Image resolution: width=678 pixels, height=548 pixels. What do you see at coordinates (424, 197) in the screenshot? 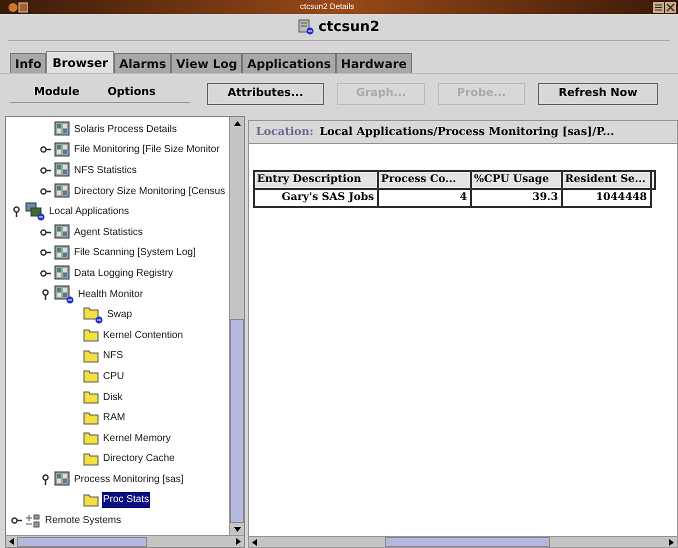
I see `table-cell: 4` at bounding box center [424, 197].